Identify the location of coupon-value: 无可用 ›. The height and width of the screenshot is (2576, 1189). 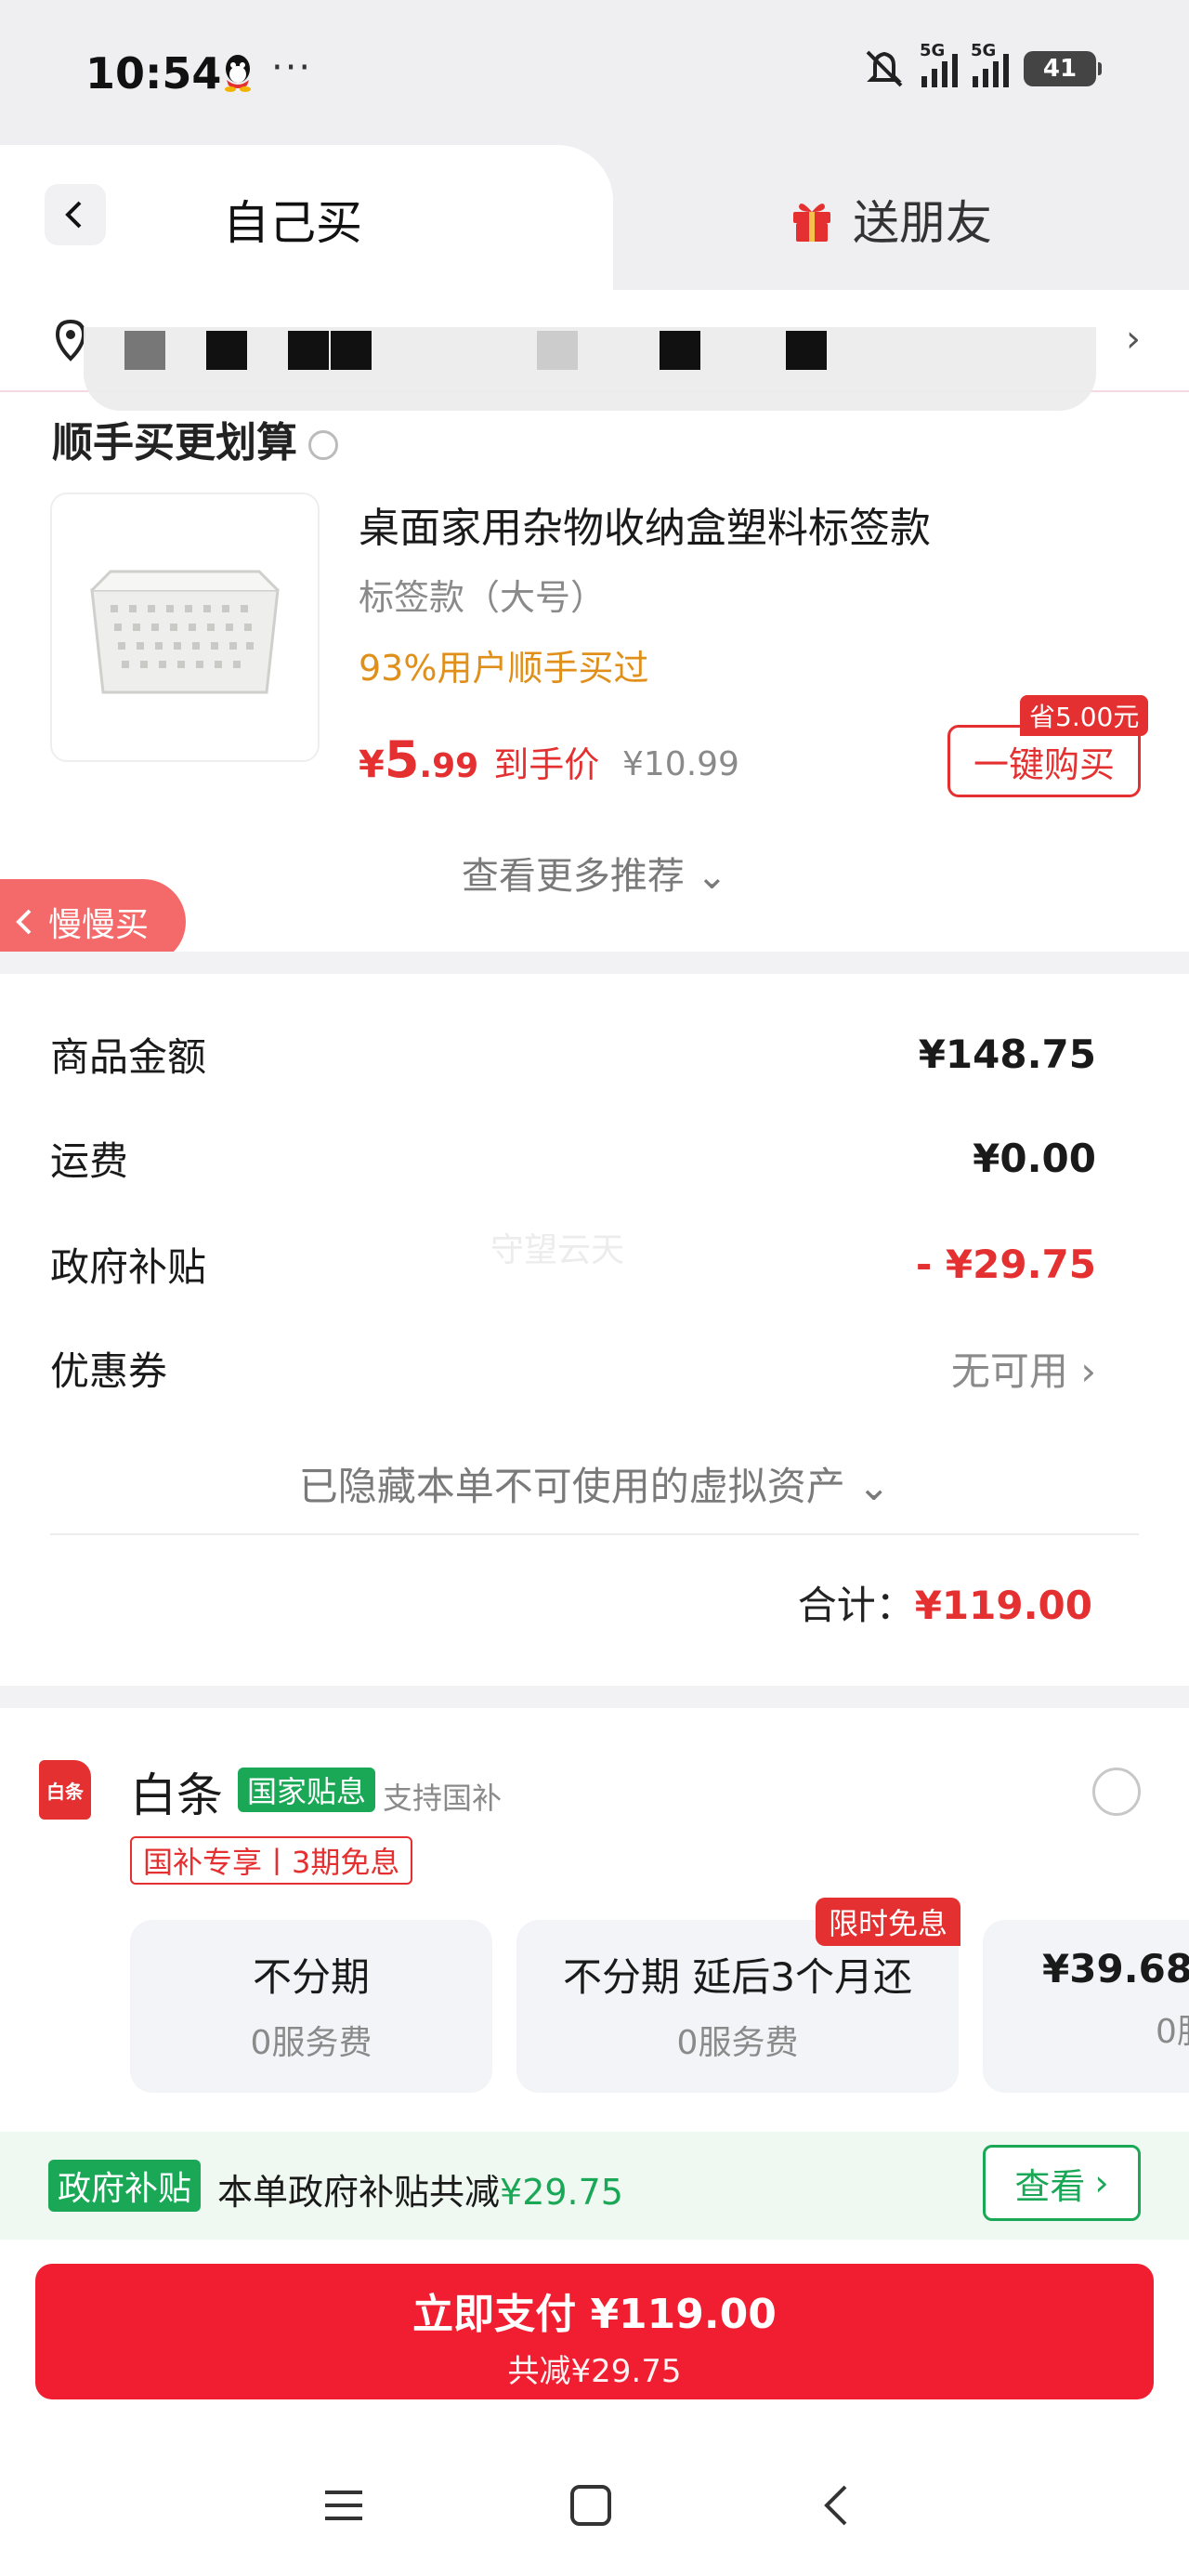
(1023, 1371).